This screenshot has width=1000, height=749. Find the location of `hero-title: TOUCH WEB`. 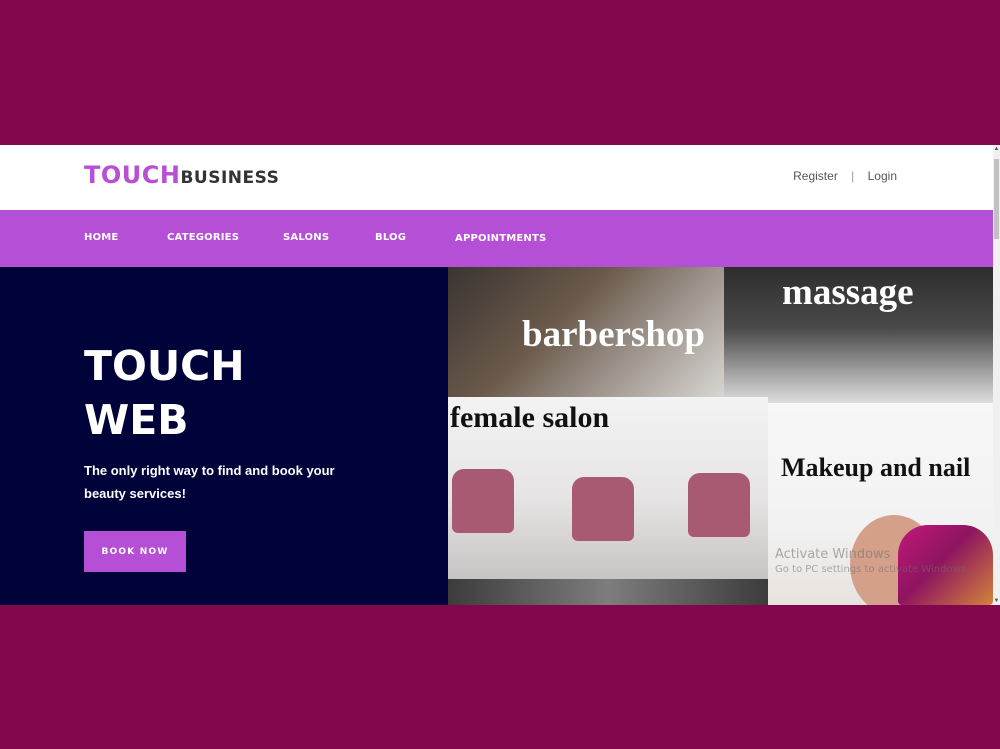

hero-title: TOUCH WEB is located at coordinates (164, 393).